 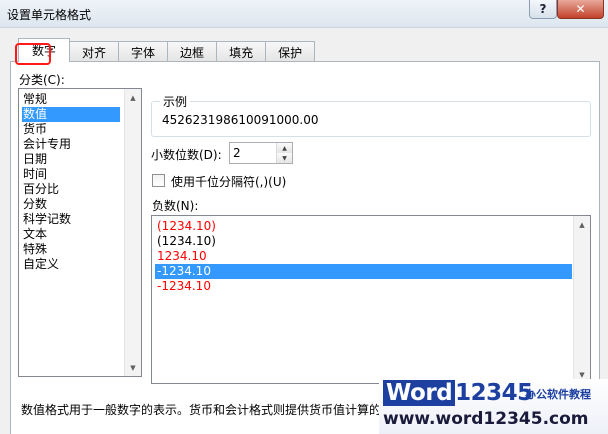 I want to click on category-scrollbar: ▲ ▼, so click(x=132, y=232).